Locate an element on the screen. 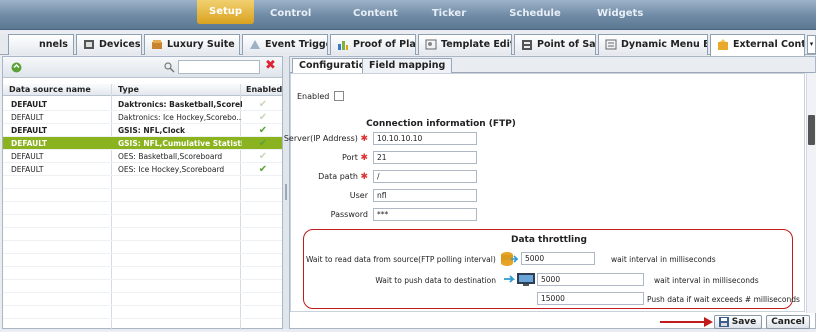 The height and width of the screenshot is (332, 816). password-input: *** is located at coordinates (425, 214).